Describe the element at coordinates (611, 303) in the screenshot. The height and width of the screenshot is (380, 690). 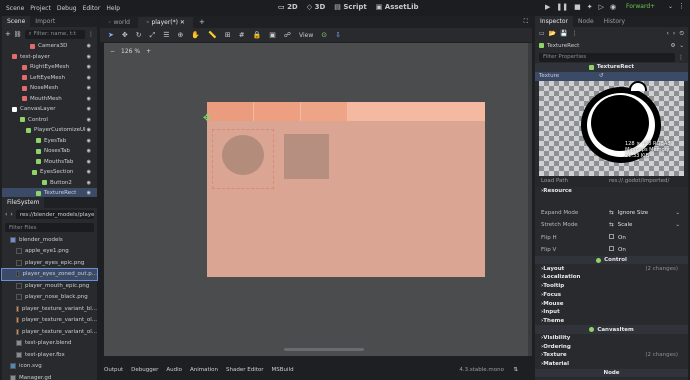
I see `inspector-section: › Mouse` at that location.